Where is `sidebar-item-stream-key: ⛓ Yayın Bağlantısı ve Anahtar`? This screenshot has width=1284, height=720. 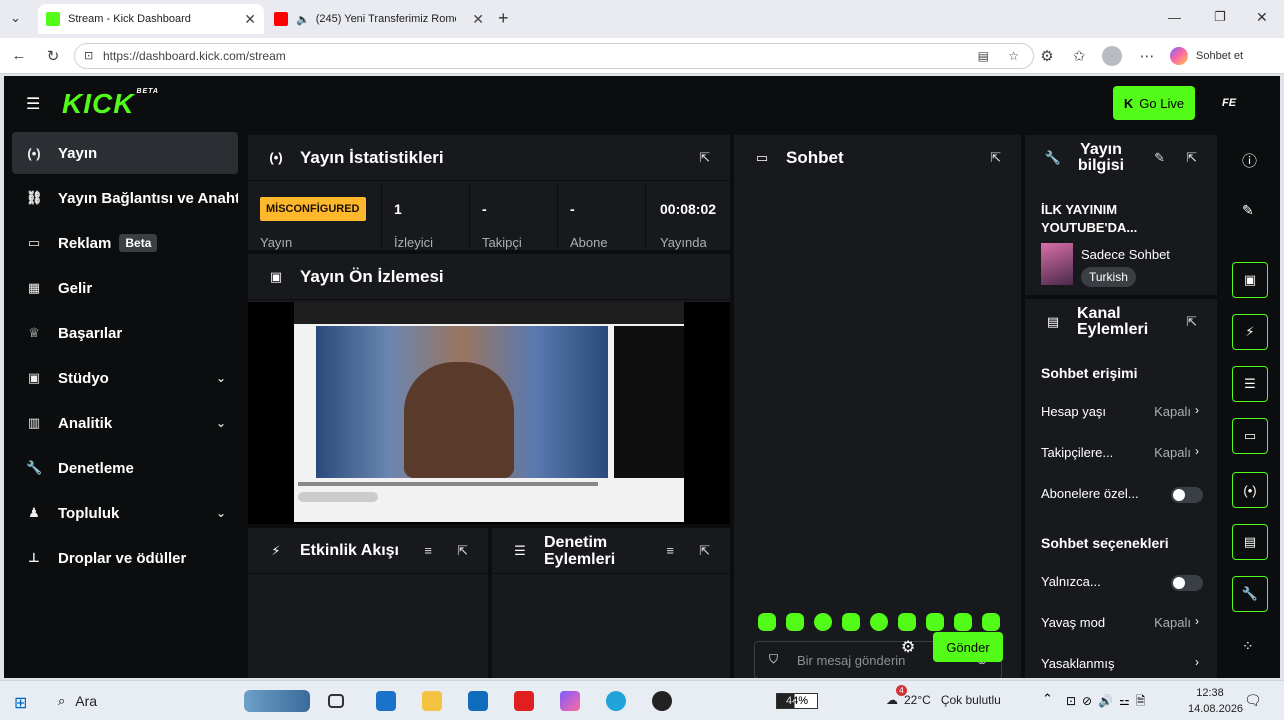 sidebar-item-stream-key: ⛓ Yayın Bağlantısı ve Anahtar is located at coordinates (125, 198).